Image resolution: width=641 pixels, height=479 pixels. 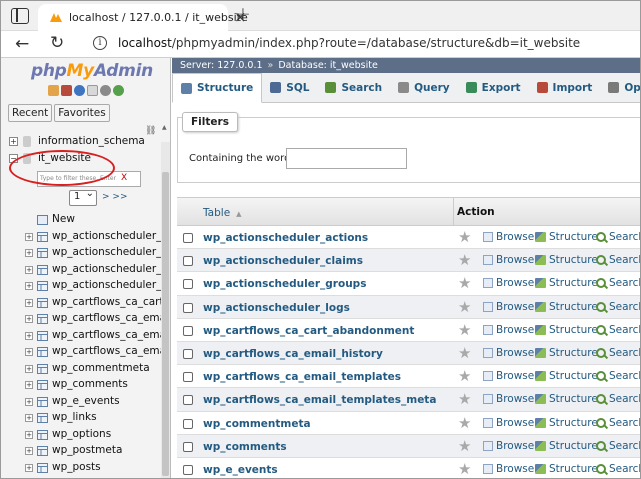 What do you see at coordinates (111, 269) in the screenshot?
I see `nav-table-label: wp_actionscheduler_group` at bounding box center [111, 269].